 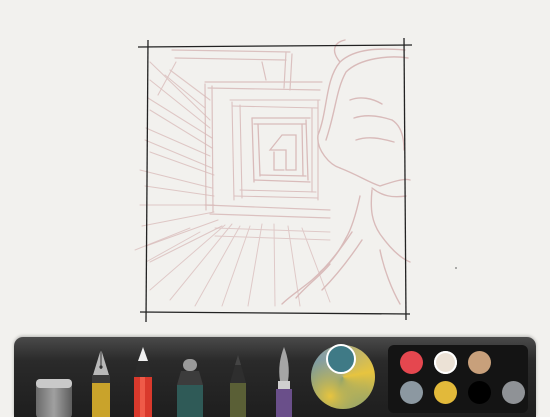 I want to click on fineliner-icon, so click(x=238, y=386).